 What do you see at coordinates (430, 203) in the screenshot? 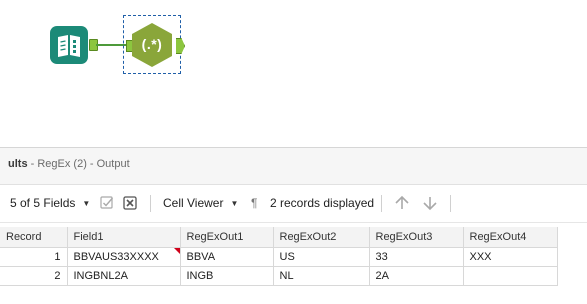
I see `arrow-down-icon` at bounding box center [430, 203].